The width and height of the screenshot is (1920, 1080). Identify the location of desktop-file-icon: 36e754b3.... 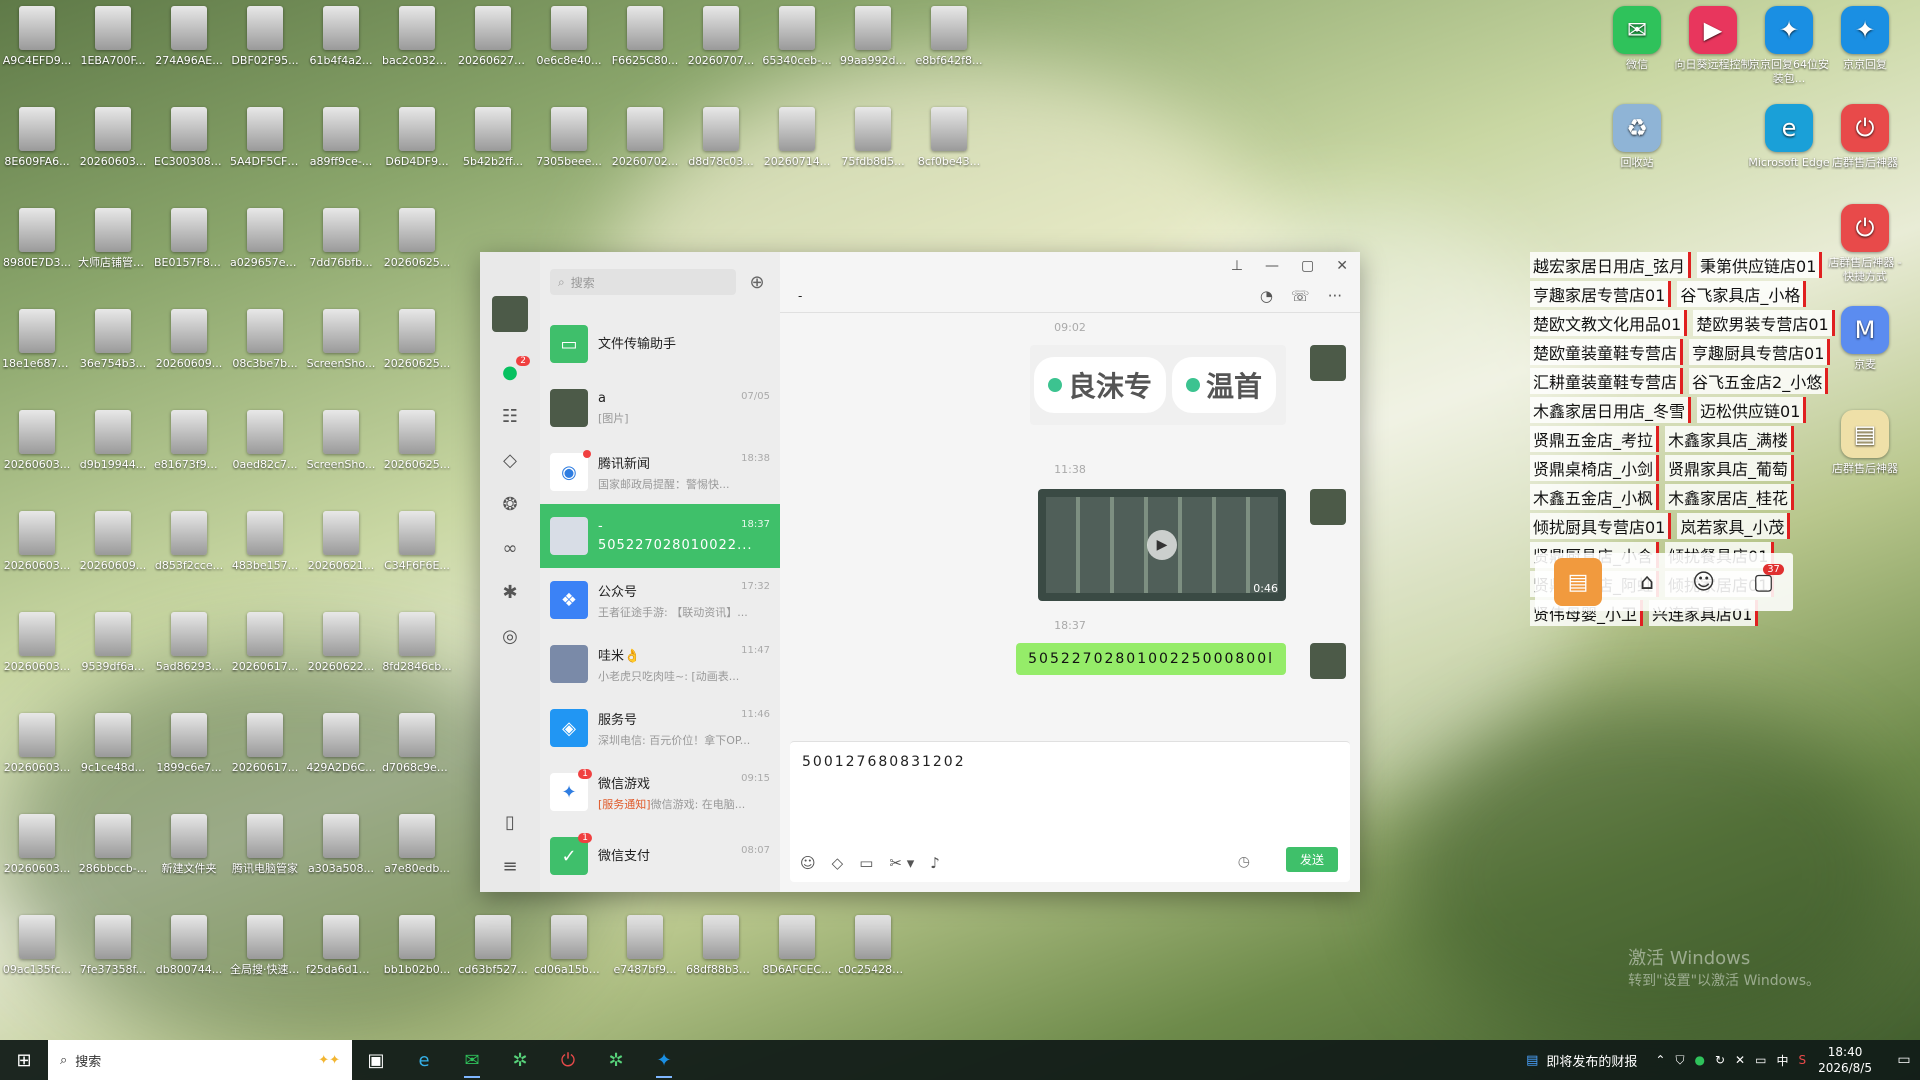
(113, 340).